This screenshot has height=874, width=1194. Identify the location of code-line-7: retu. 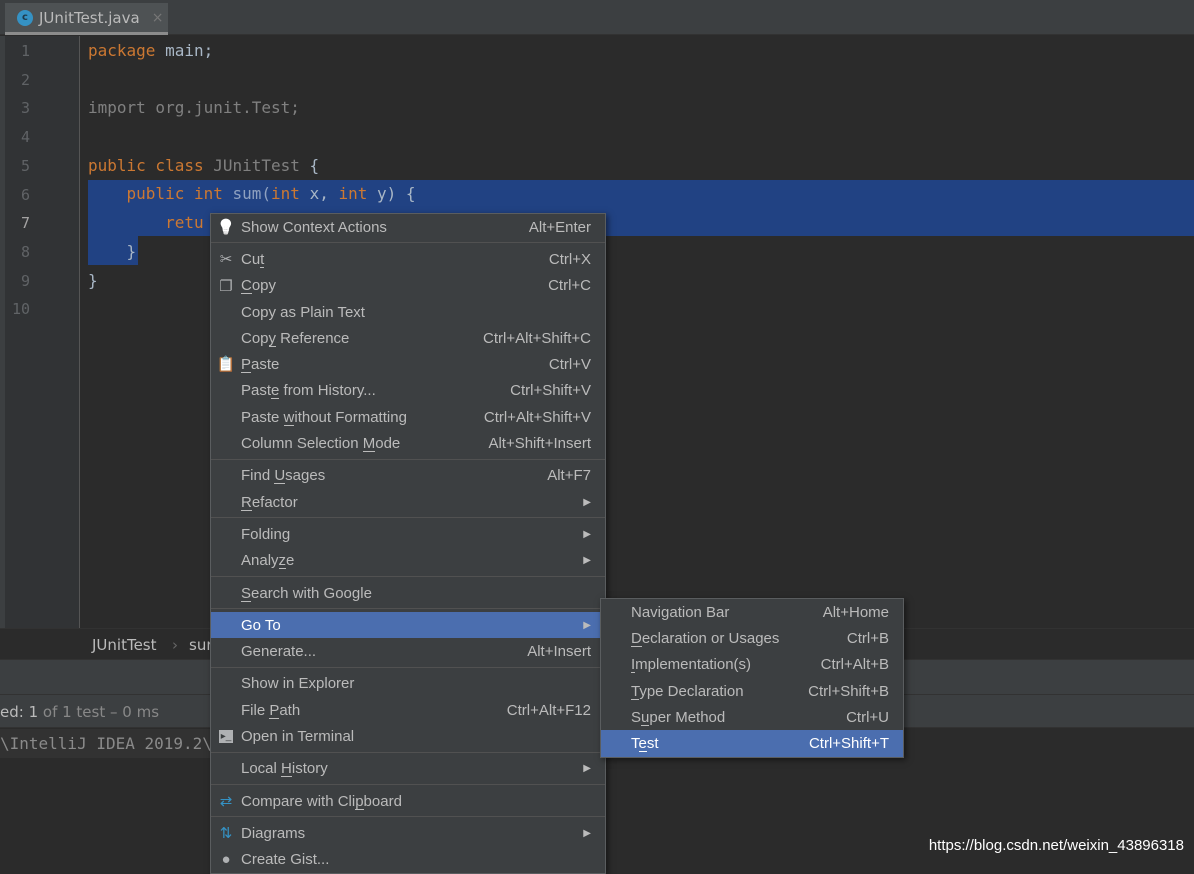
(146, 222).